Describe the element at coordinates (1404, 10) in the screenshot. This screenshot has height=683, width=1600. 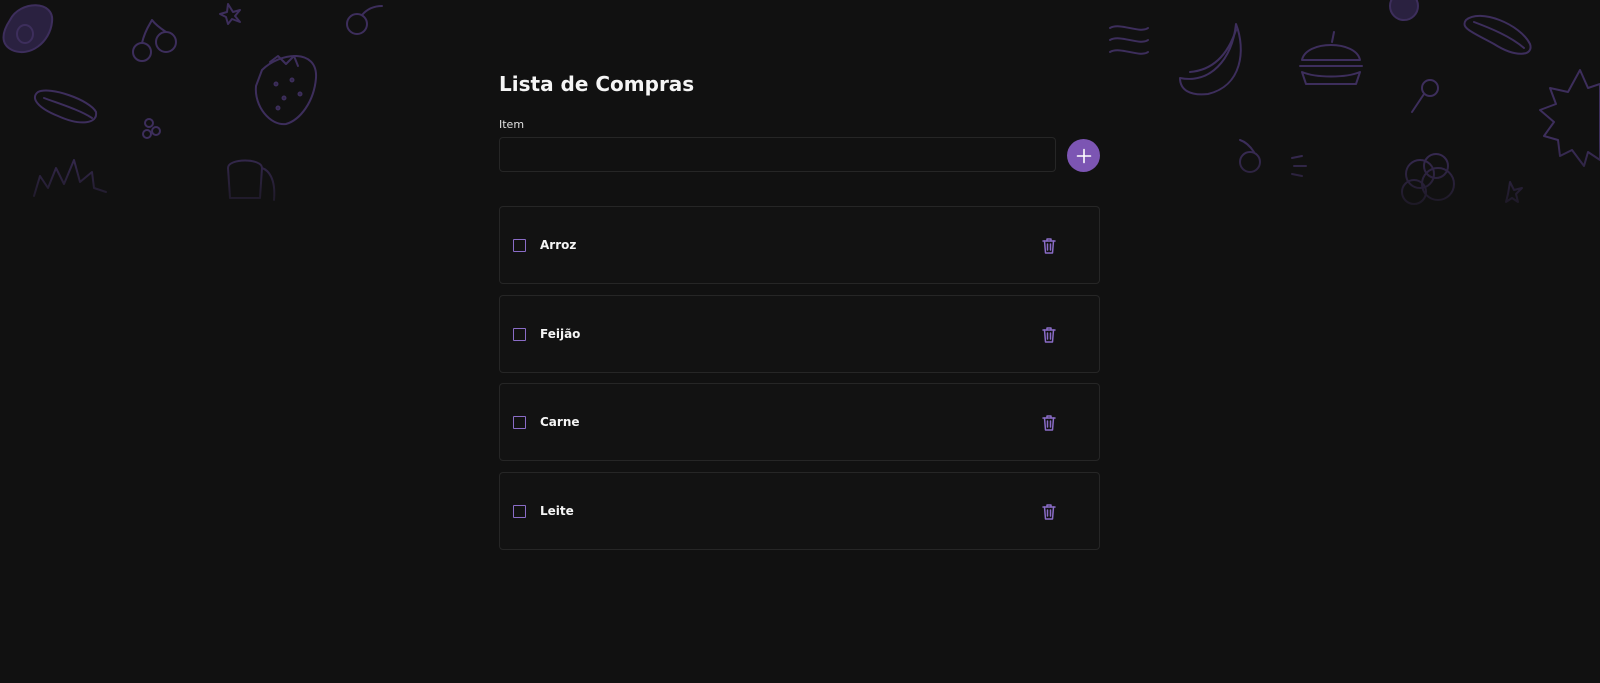
I see `donut-icon` at that location.